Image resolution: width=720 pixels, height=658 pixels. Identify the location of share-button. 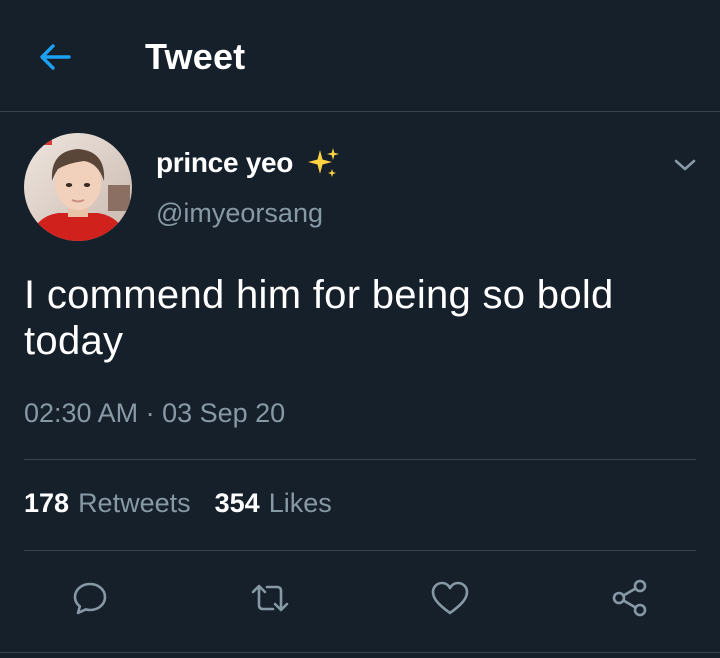
(630, 598).